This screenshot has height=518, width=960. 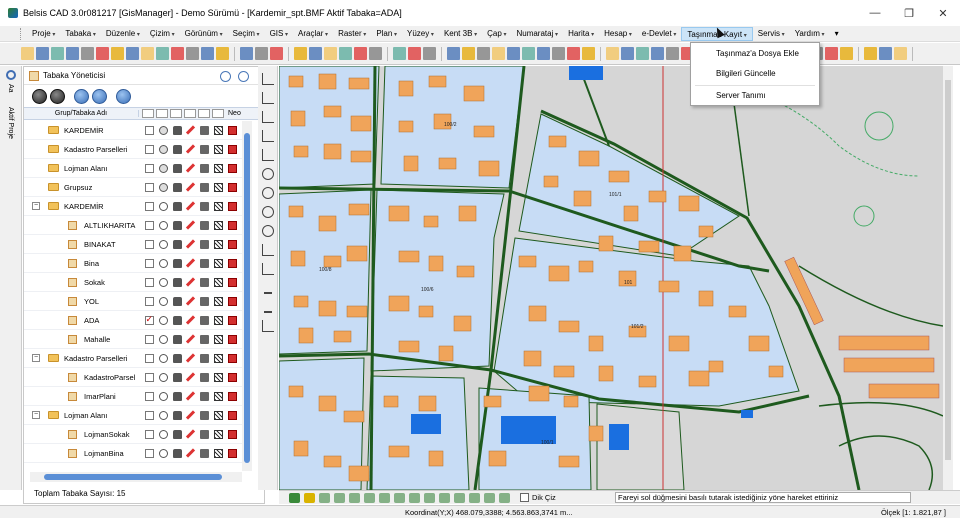 I want to click on add-layer-button, so click(x=81, y=96).